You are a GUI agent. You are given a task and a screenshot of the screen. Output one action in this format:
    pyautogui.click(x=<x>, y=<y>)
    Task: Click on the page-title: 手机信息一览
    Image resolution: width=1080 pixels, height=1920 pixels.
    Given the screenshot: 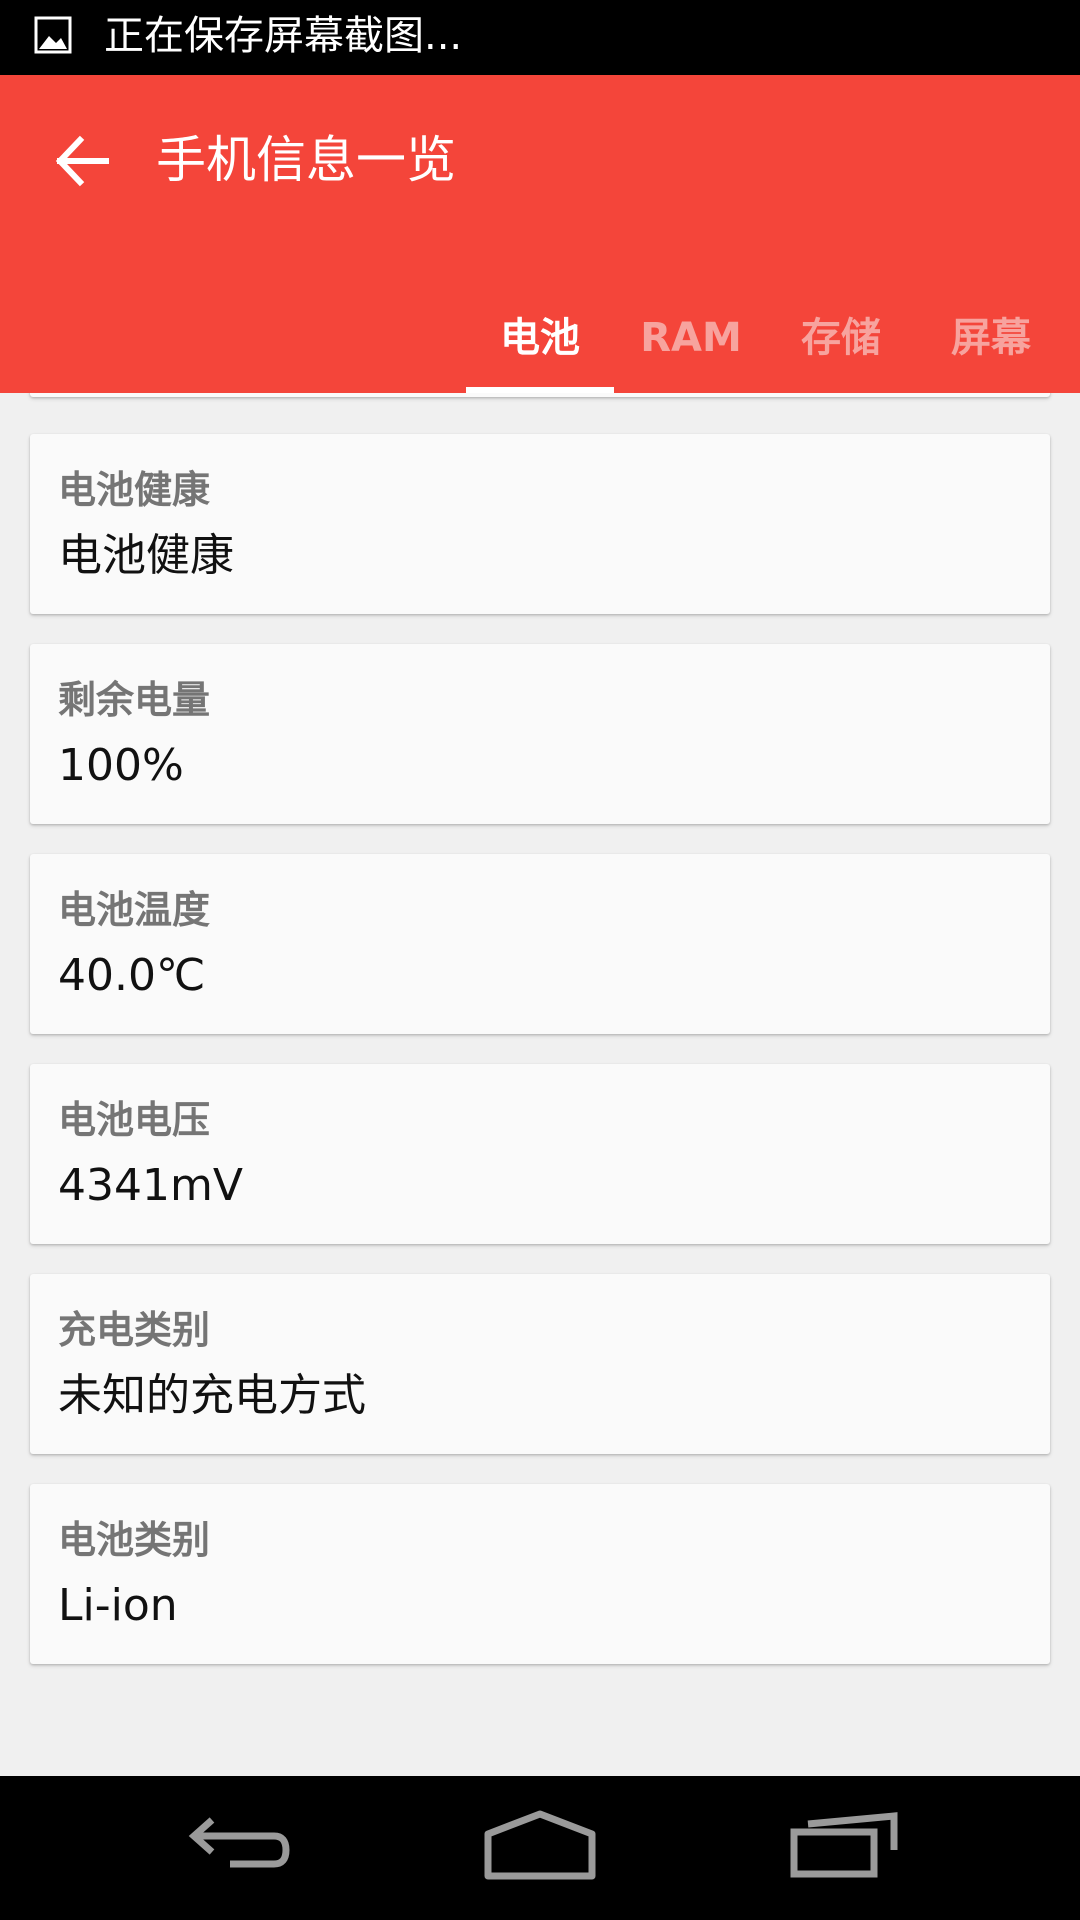 What is the action you would take?
    pyautogui.click(x=306, y=160)
    